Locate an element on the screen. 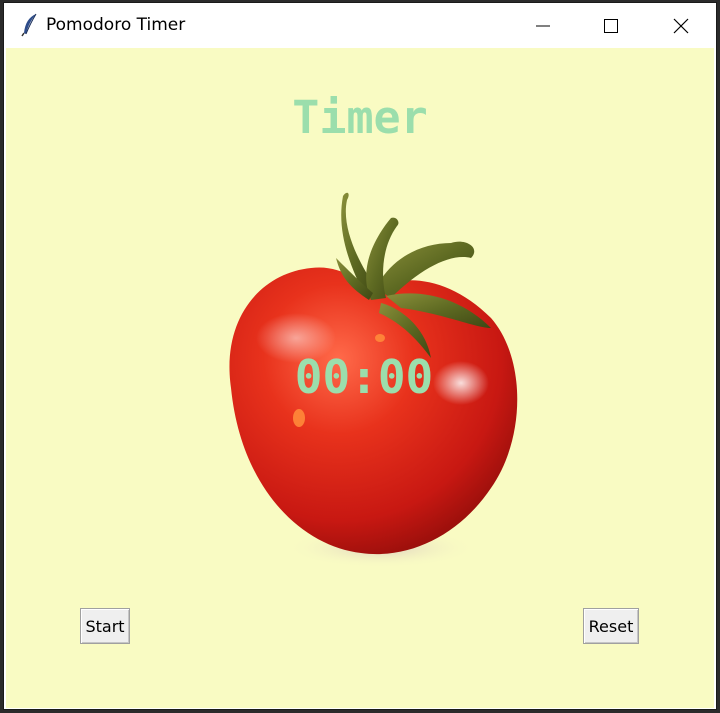 The height and width of the screenshot is (713, 720). timer-heading: Timer is located at coordinates (360, 117).